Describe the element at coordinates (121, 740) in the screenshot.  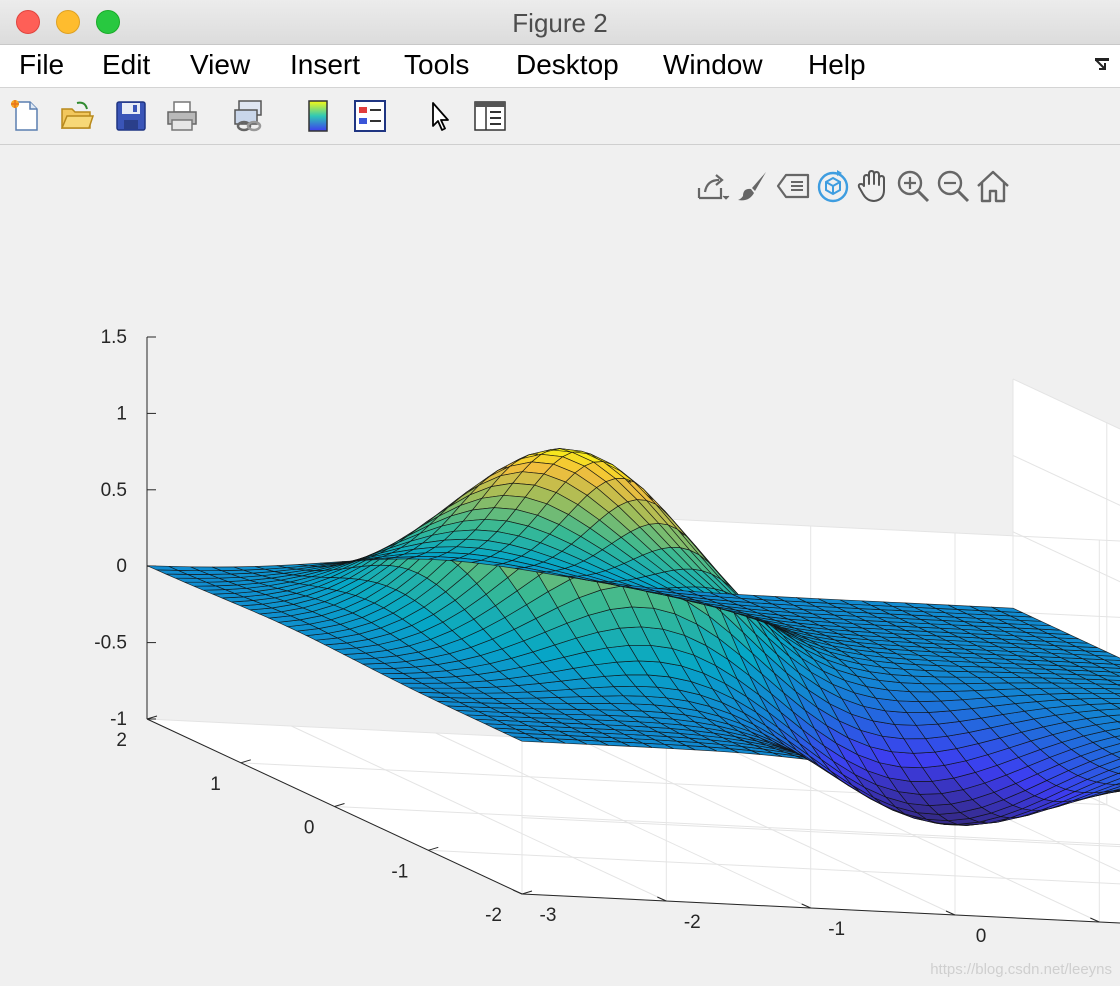
I see `x-tick-label: 2` at that location.